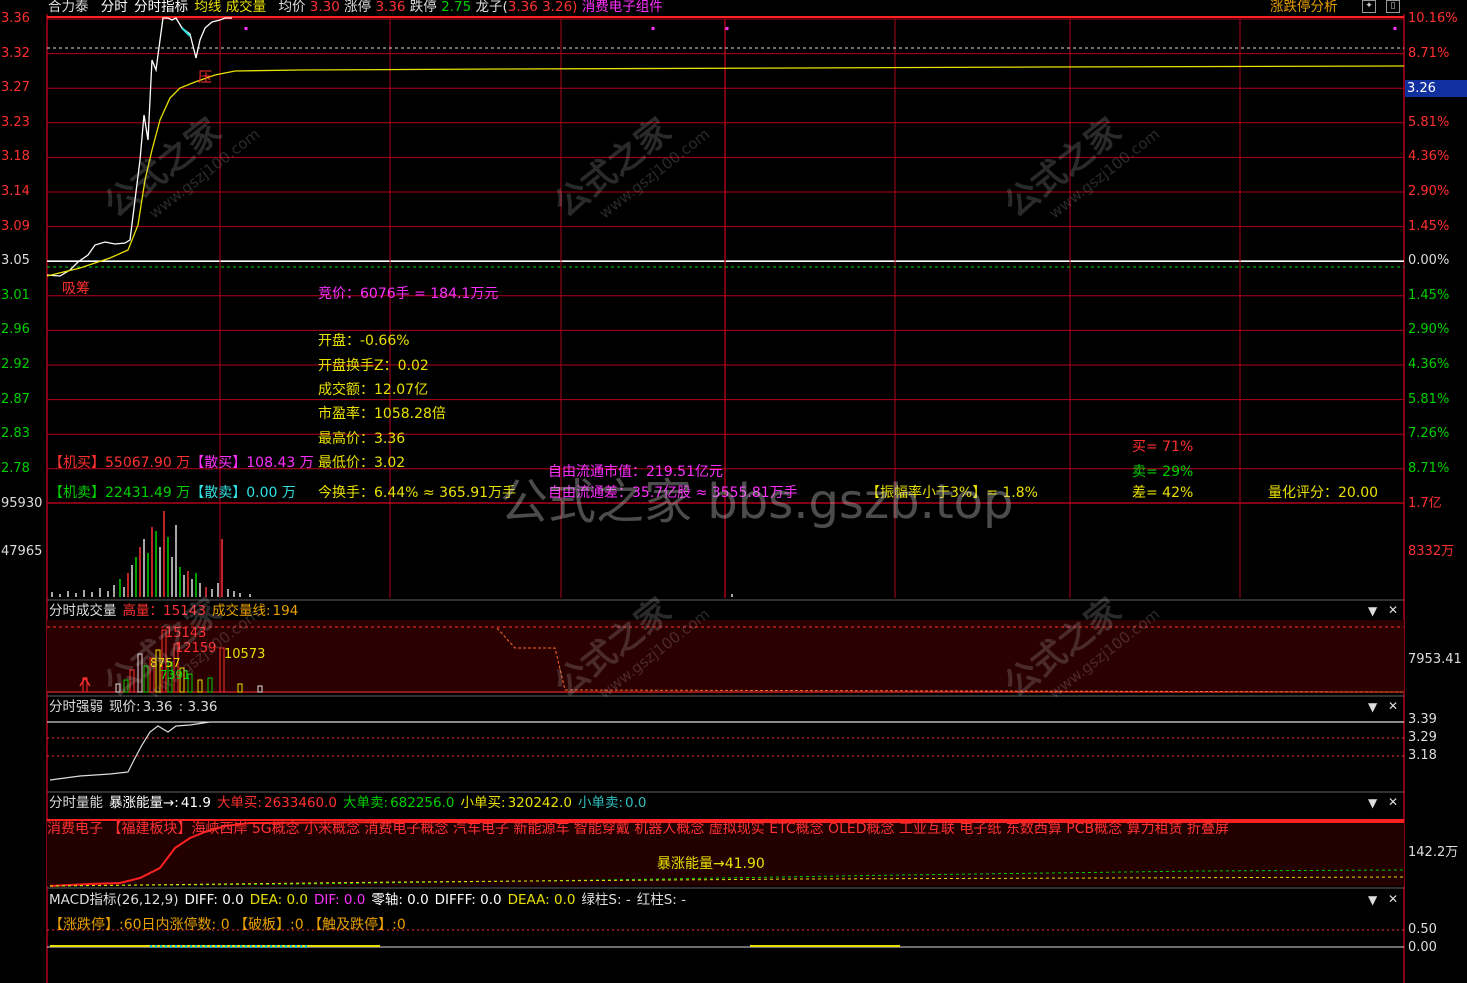 The width and height of the screenshot is (1467, 983). I want to click on strength-line, so click(726, 751).